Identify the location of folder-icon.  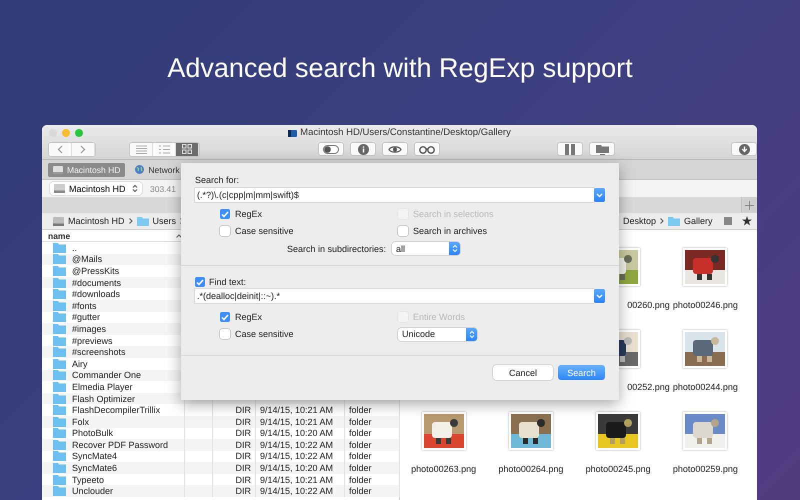
(602, 149).